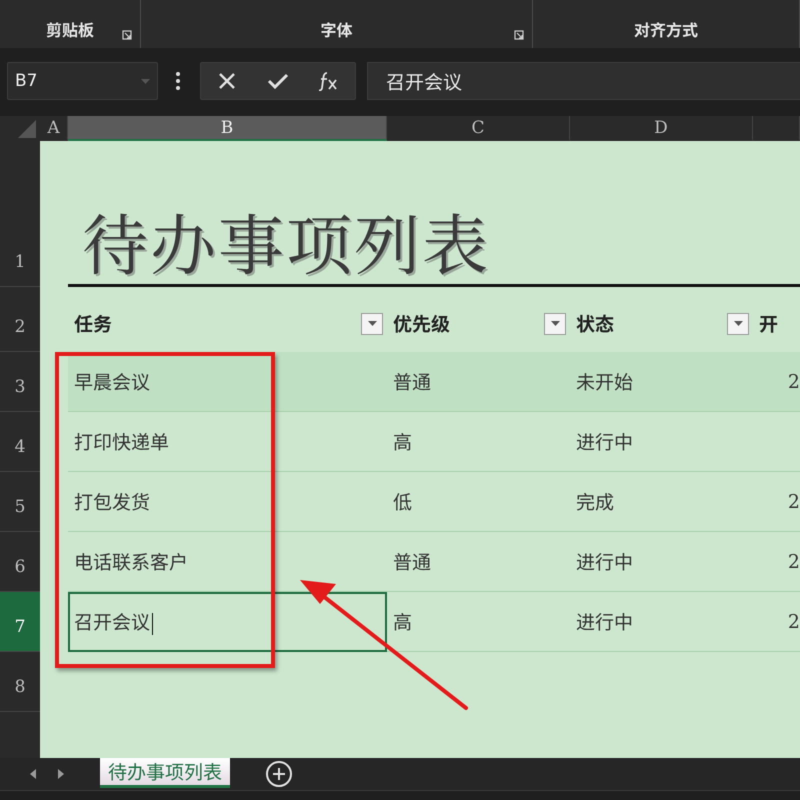 Image resolution: width=800 pixels, height=800 pixels. I want to click on sheet-tab: 待办事项列表, so click(165, 773).